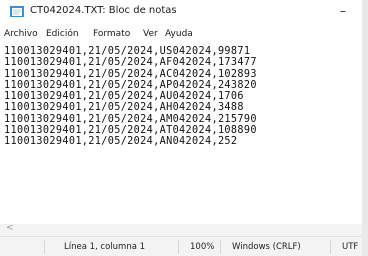 This screenshot has width=368, height=256. Describe the element at coordinates (10, 228) in the screenshot. I see `scroll-left-icon: <` at that location.